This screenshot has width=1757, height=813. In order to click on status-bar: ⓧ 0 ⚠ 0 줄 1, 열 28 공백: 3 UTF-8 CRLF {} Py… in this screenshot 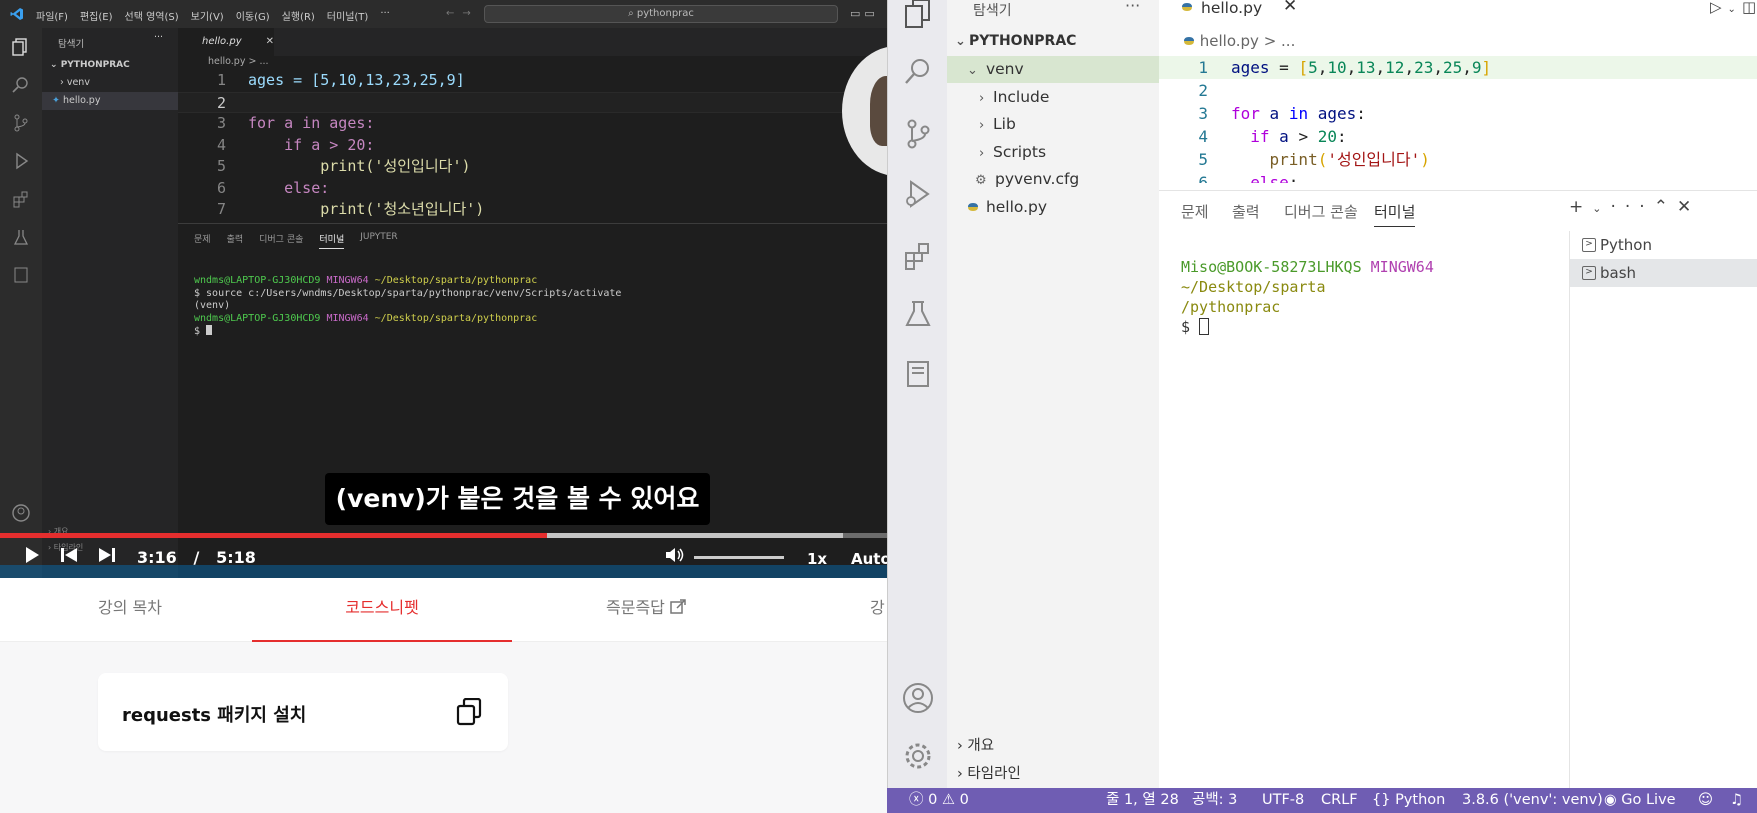, I will do `click(1322, 800)`.